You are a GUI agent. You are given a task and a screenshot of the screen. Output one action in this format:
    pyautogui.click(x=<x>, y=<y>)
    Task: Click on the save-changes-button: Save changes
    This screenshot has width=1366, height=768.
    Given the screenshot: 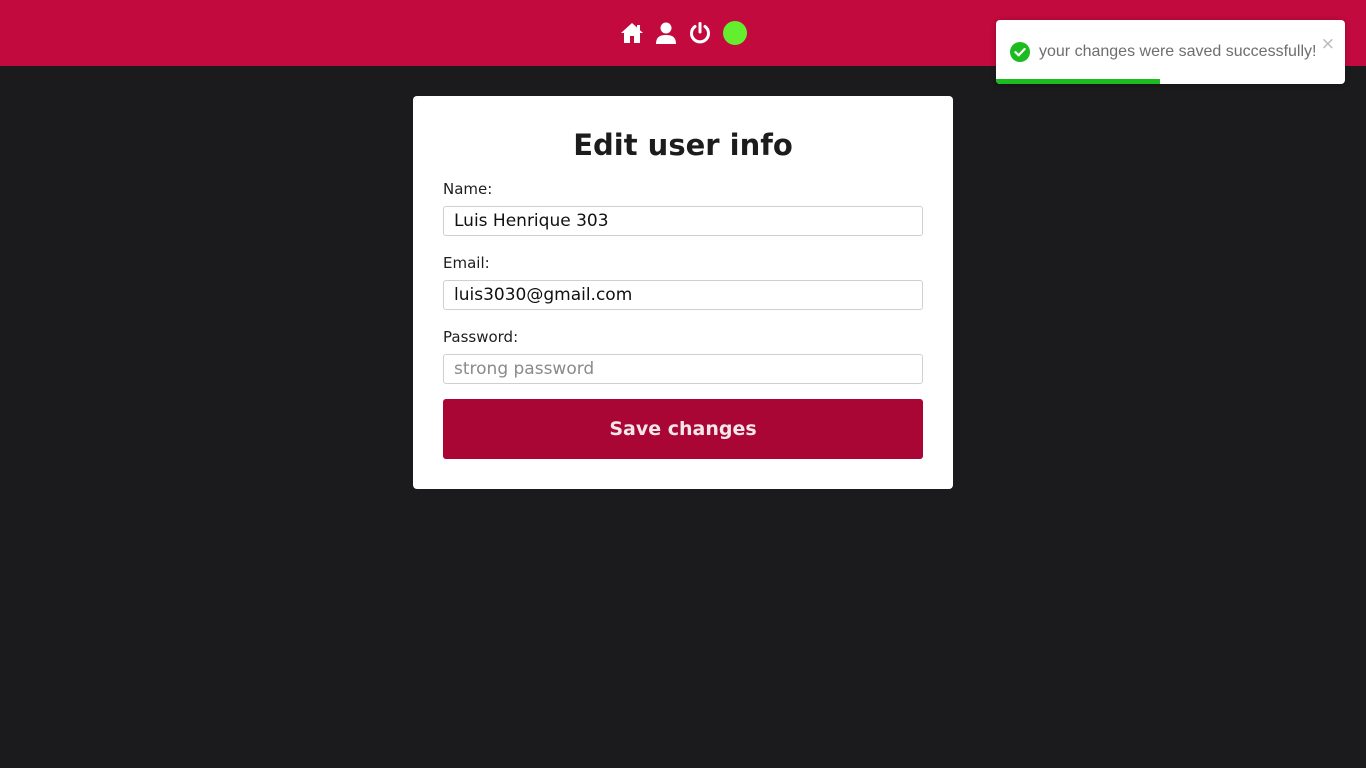 What is the action you would take?
    pyautogui.click(x=683, y=429)
    